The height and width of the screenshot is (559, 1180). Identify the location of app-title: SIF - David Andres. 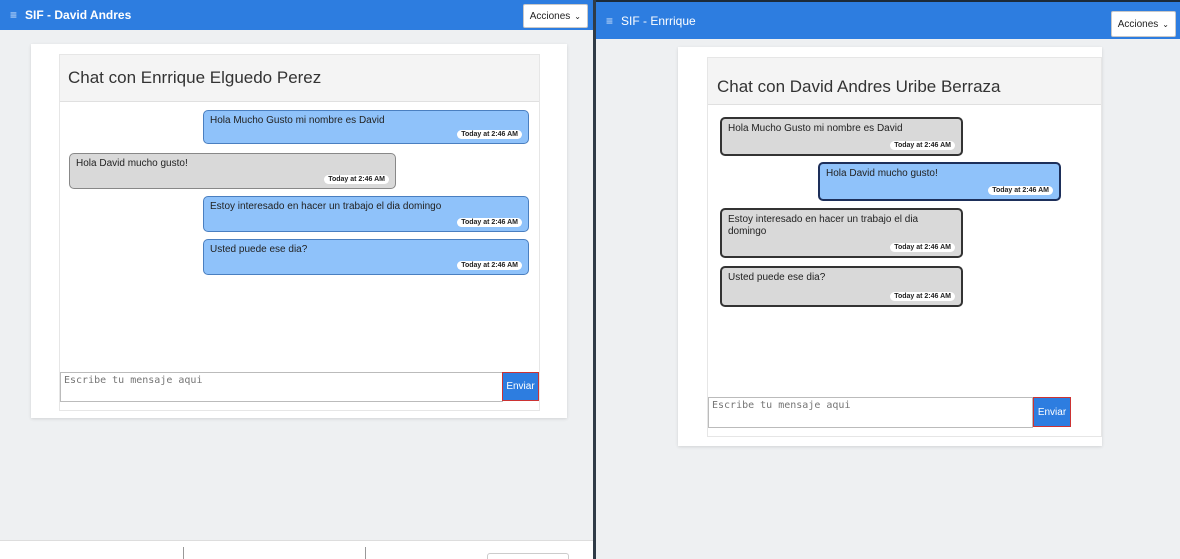
(78, 15).